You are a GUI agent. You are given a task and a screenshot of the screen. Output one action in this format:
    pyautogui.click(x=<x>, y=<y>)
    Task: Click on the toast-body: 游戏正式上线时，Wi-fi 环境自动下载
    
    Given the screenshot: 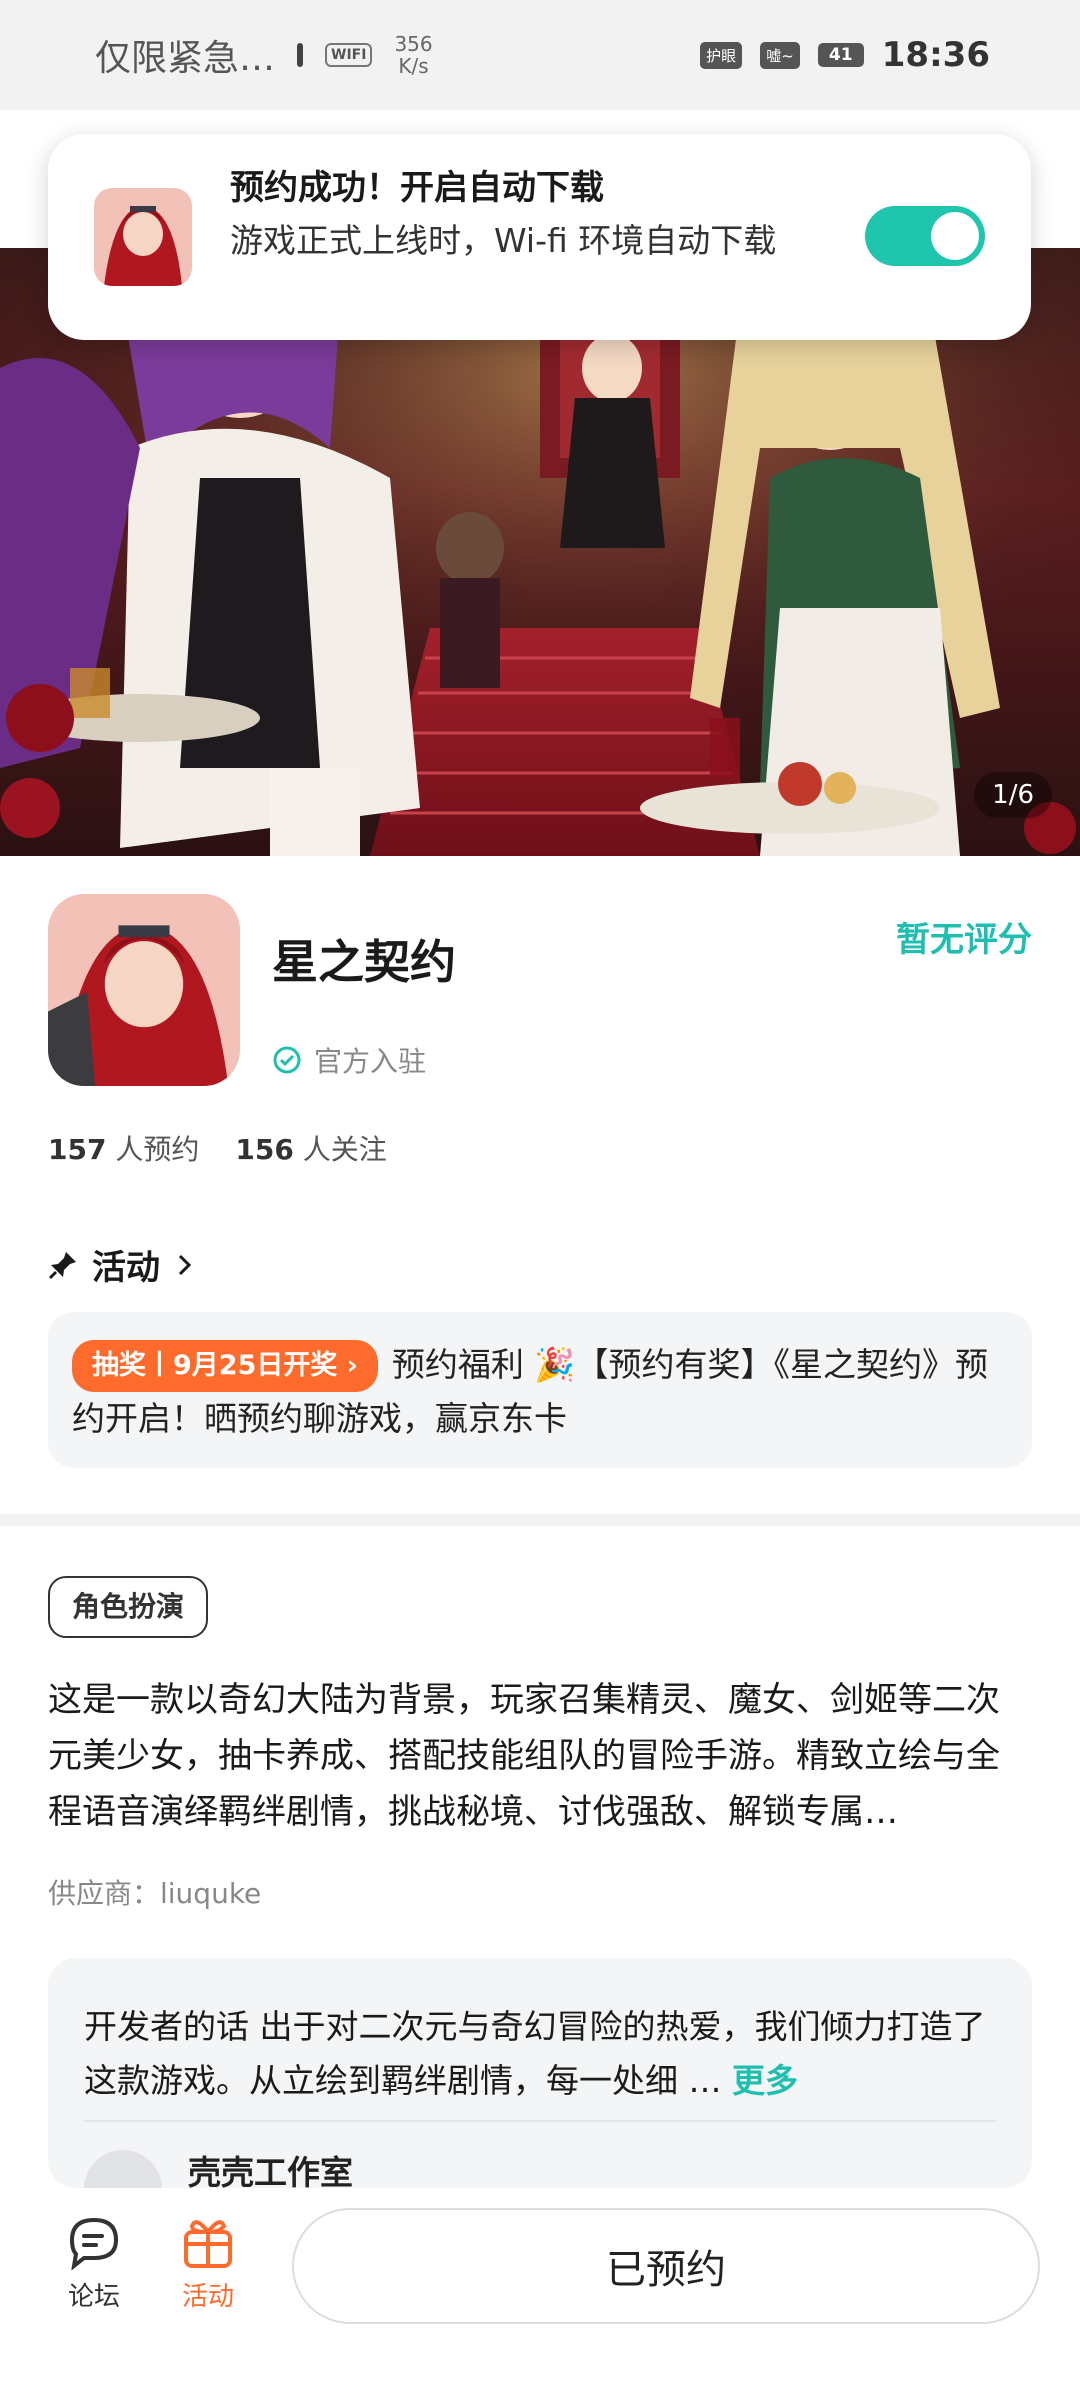 What is the action you would take?
    pyautogui.click(x=503, y=240)
    